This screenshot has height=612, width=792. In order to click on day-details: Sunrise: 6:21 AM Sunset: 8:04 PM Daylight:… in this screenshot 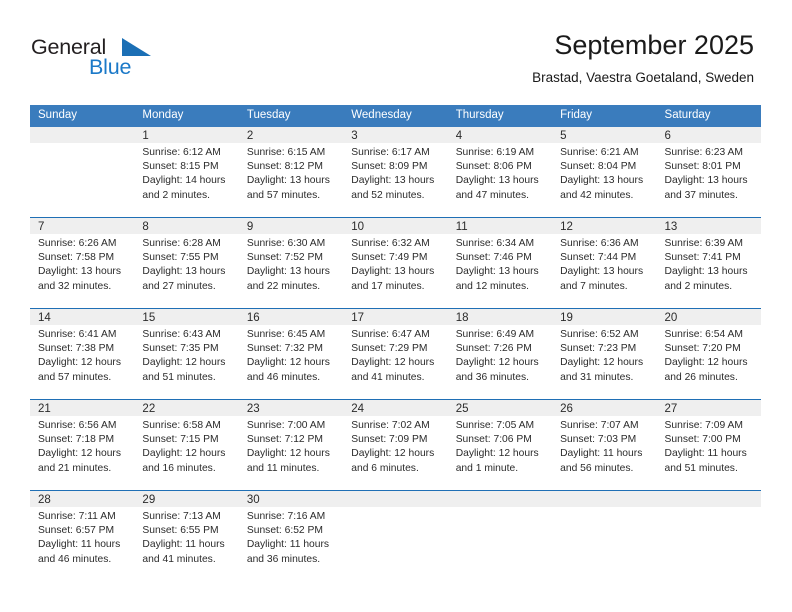, I will do `click(604, 173)`.